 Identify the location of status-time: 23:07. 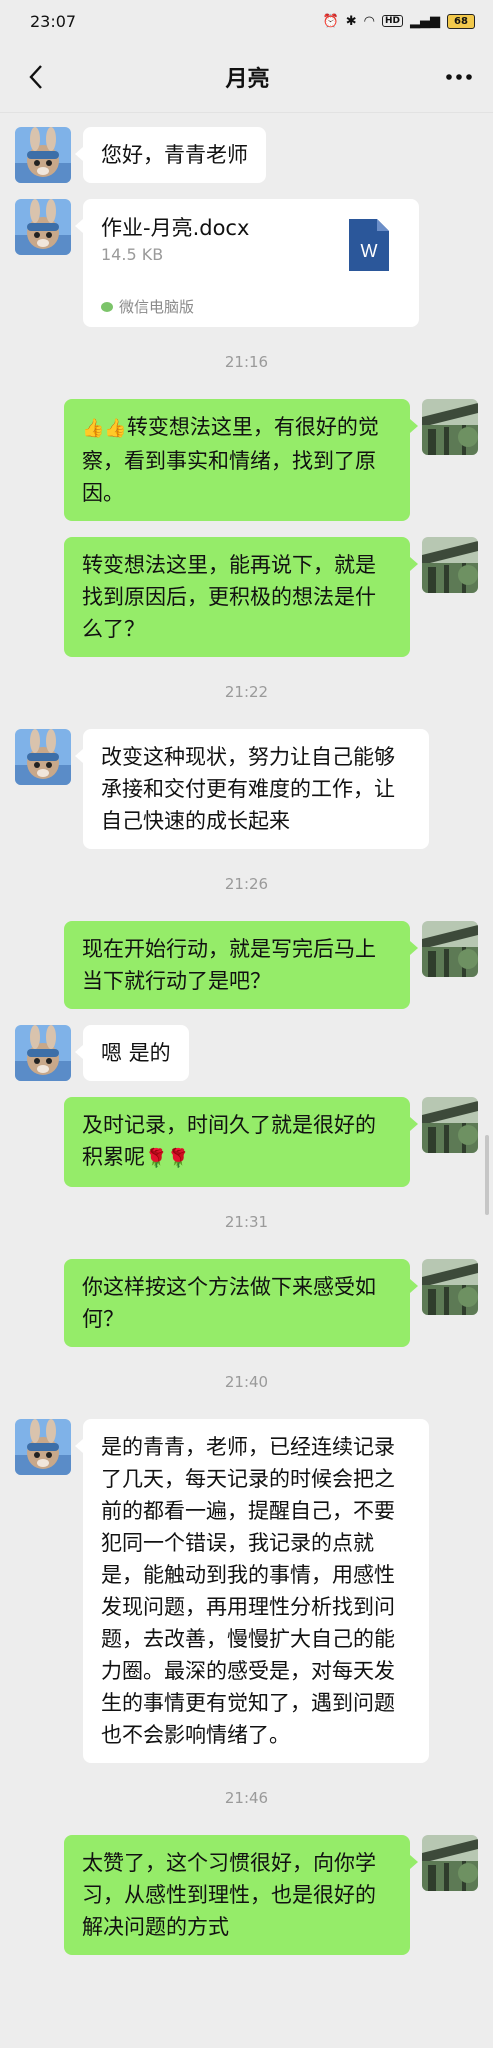
(53, 21).